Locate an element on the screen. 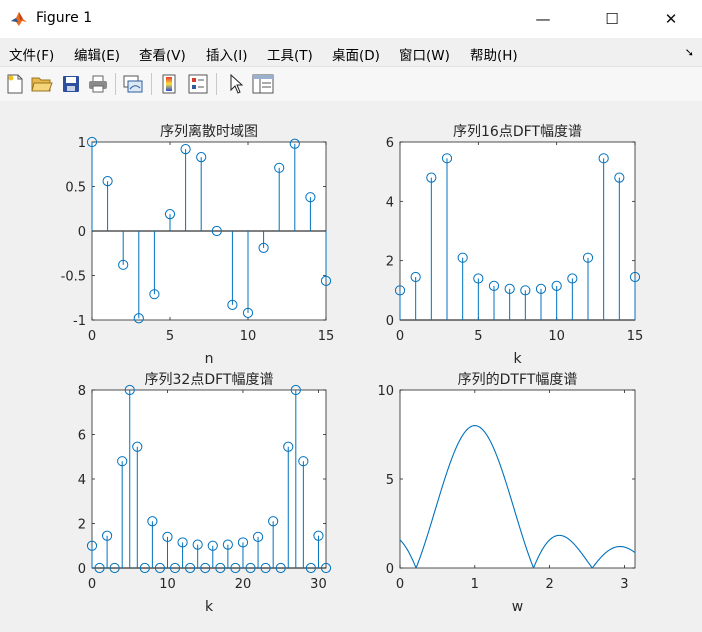 Image resolution: width=702 pixels, height=632 pixels. menu-tools: 工具(T) is located at coordinates (290, 54).